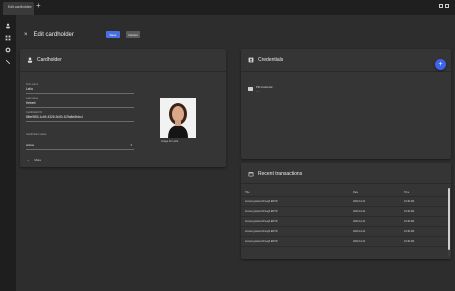  Describe the element at coordinates (28, 160) in the screenshot. I see `chevron-down-icon: ⌄` at that location.